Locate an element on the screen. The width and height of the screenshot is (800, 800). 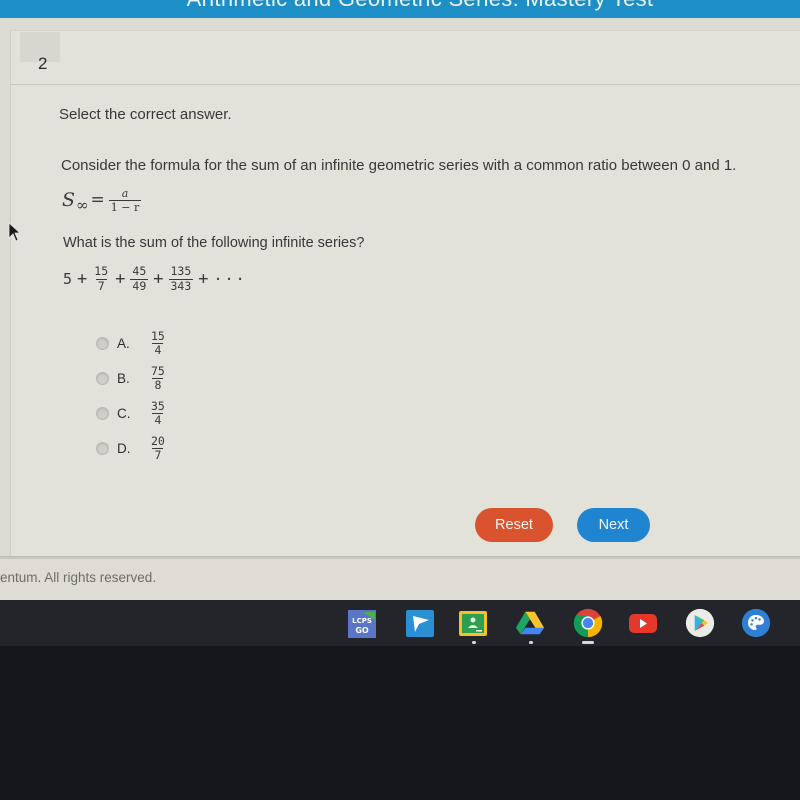
option-fraction: 35 4 is located at coordinates (158, 412).